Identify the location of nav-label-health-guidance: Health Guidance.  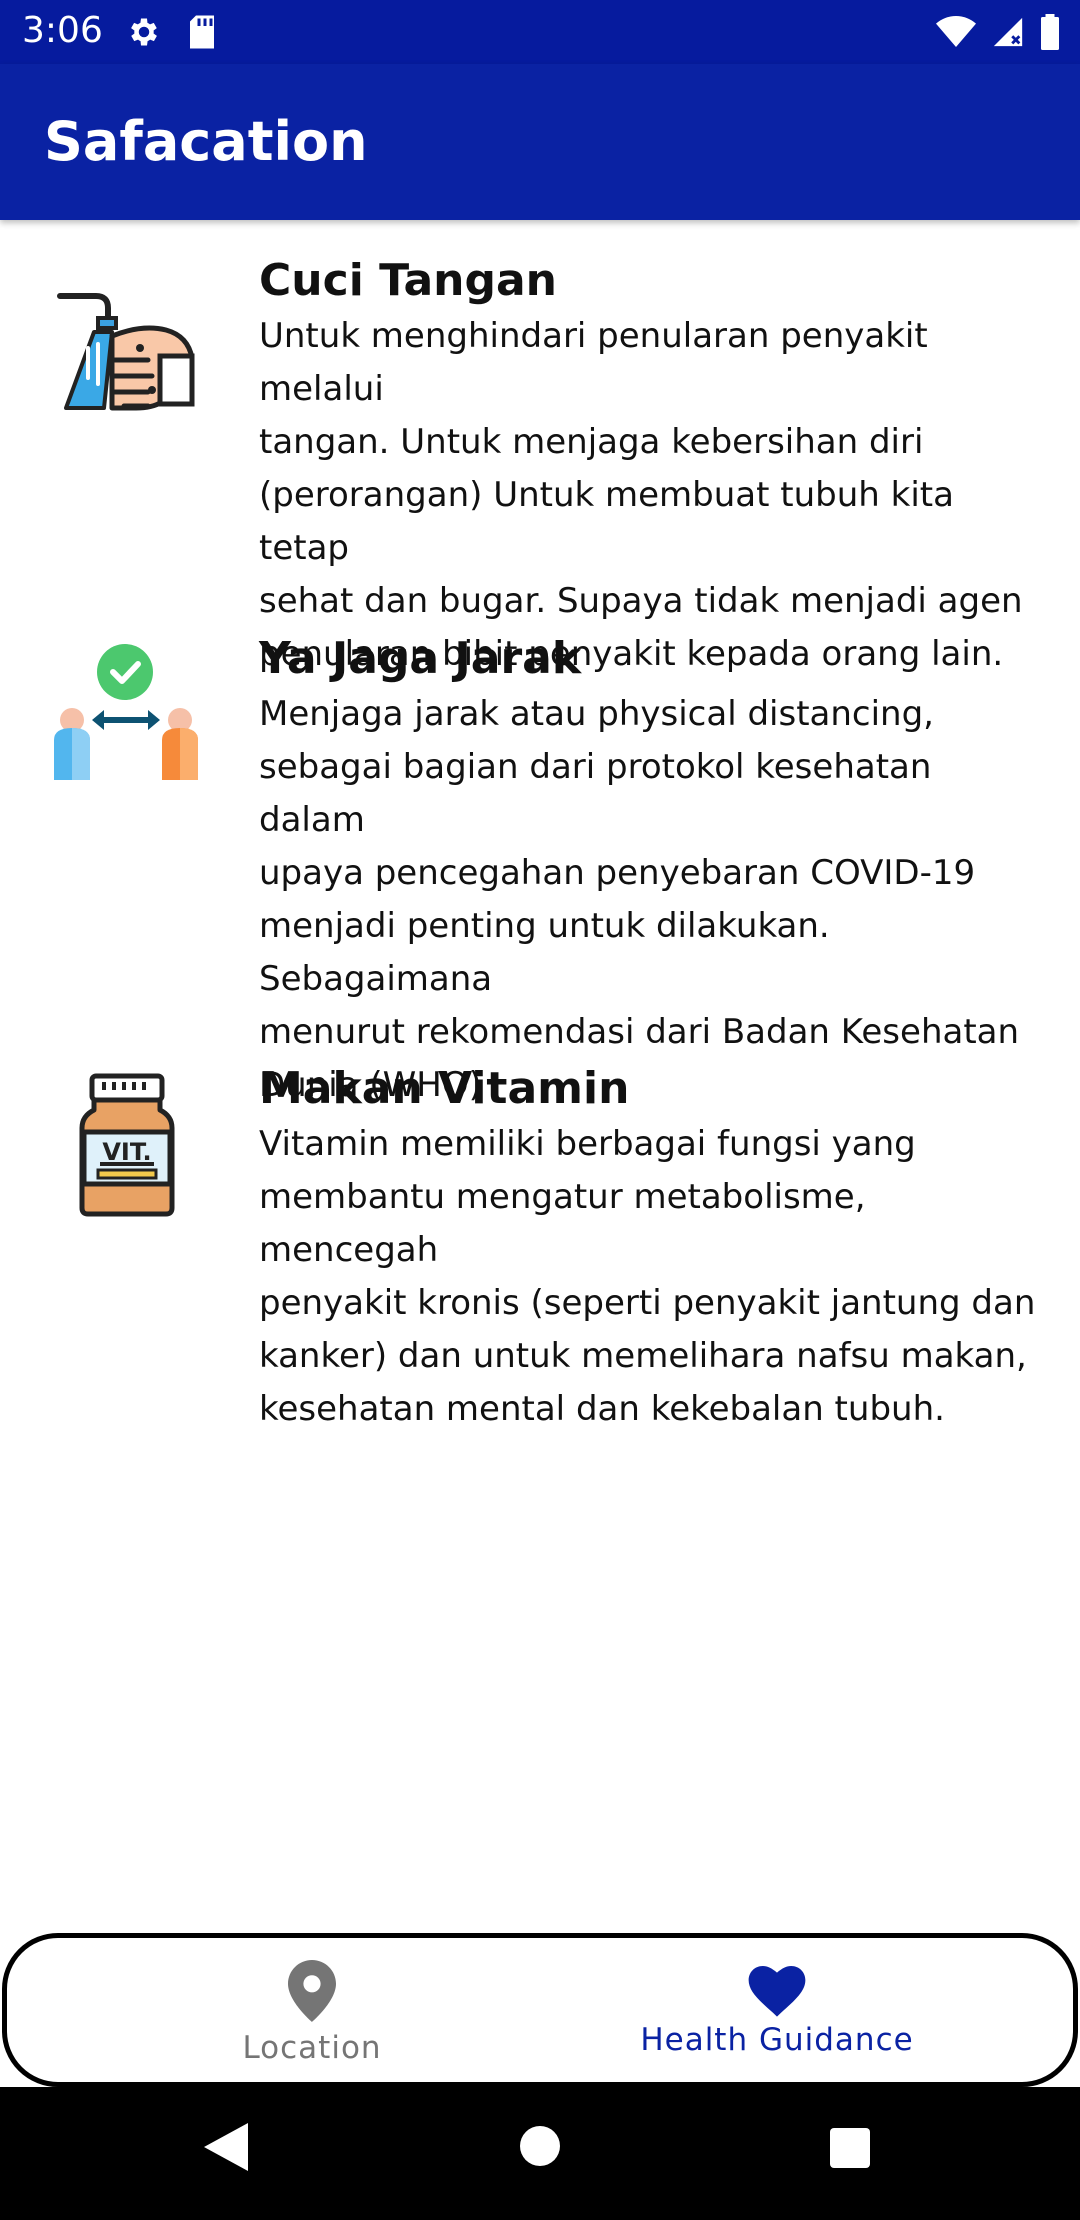
(777, 2040).